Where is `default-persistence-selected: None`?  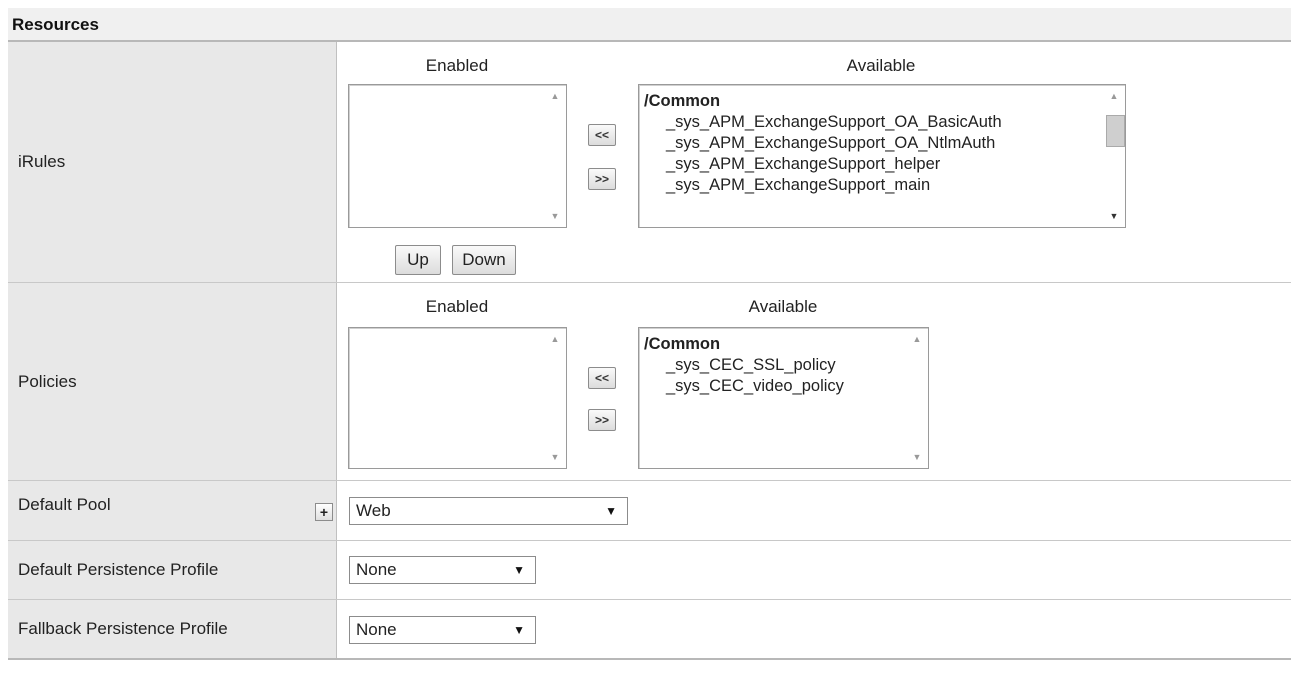
default-persistence-selected: None is located at coordinates (376, 569).